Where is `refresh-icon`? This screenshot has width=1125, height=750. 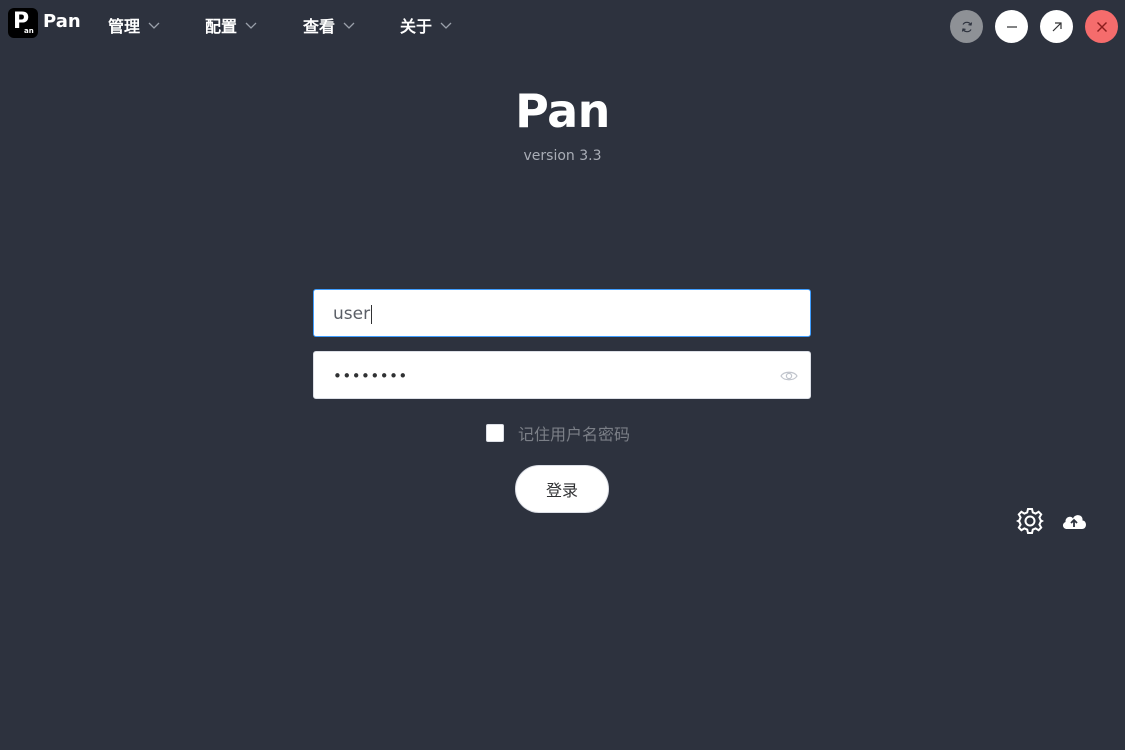 refresh-icon is located at coordinates (966, 26).